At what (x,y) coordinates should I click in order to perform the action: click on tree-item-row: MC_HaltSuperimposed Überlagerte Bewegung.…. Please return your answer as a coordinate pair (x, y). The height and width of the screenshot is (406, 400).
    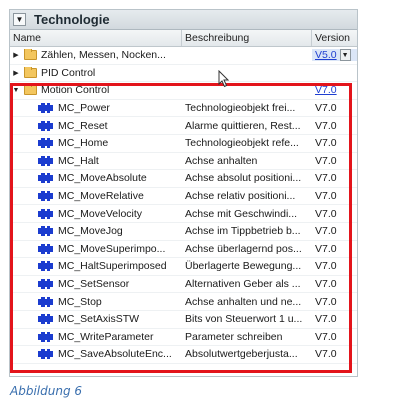
    Looking at the image, I should click on (183, 267).